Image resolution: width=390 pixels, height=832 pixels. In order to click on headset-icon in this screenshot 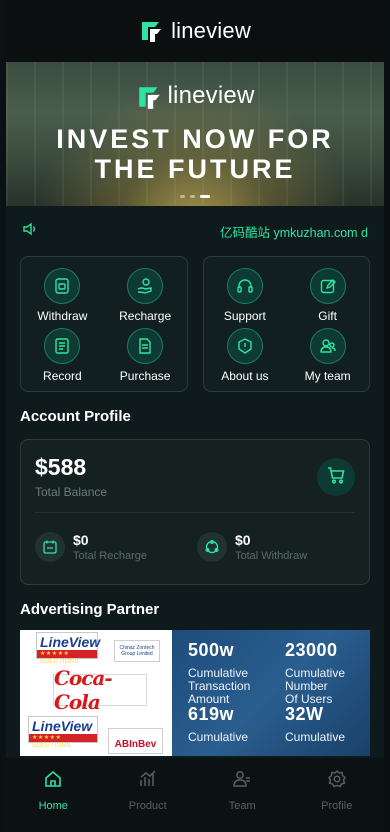, I will do `click(244, 285)`.